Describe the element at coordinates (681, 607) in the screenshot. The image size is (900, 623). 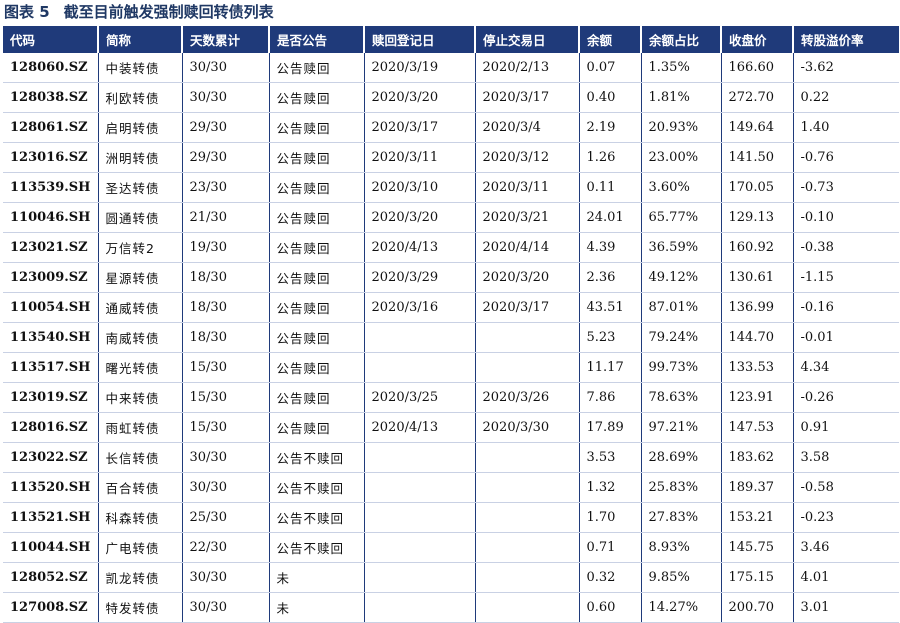
I see `balance-ratio-cell: 14.27%` at that location.